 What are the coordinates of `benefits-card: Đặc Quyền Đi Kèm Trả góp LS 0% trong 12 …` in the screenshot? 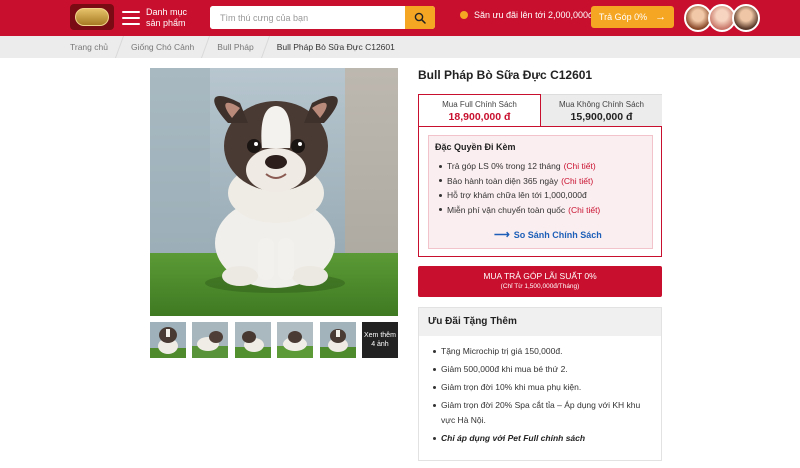 It's located at (540, 192).